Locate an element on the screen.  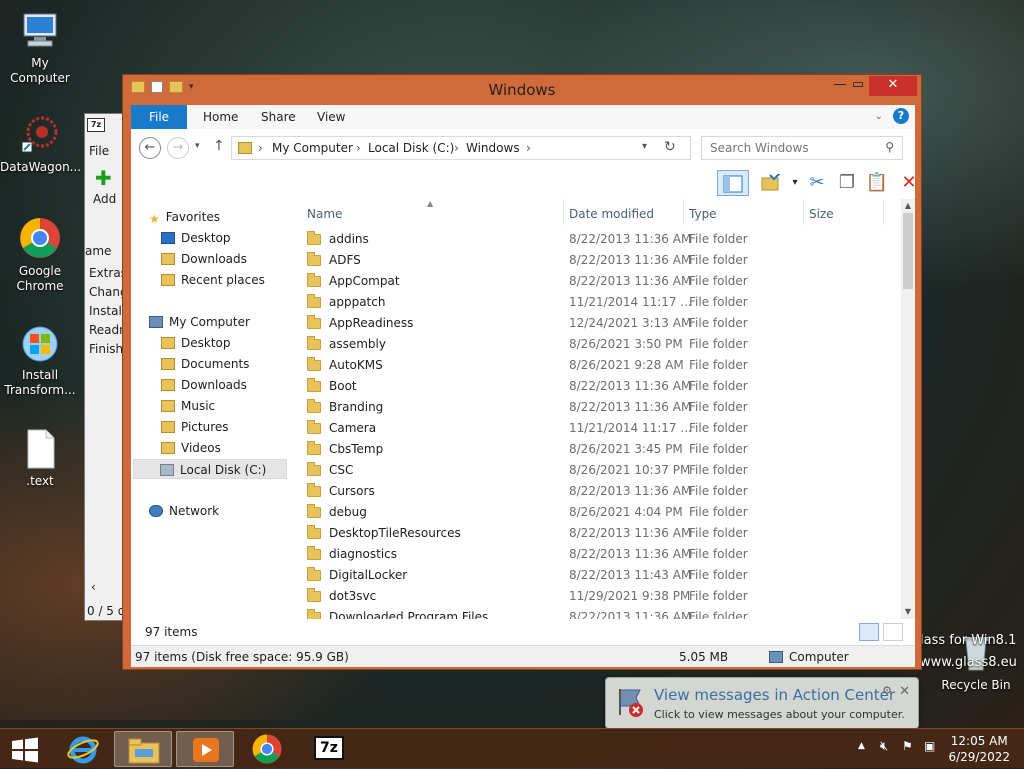
up-button: ↑ is located at coordinates (219, 146).